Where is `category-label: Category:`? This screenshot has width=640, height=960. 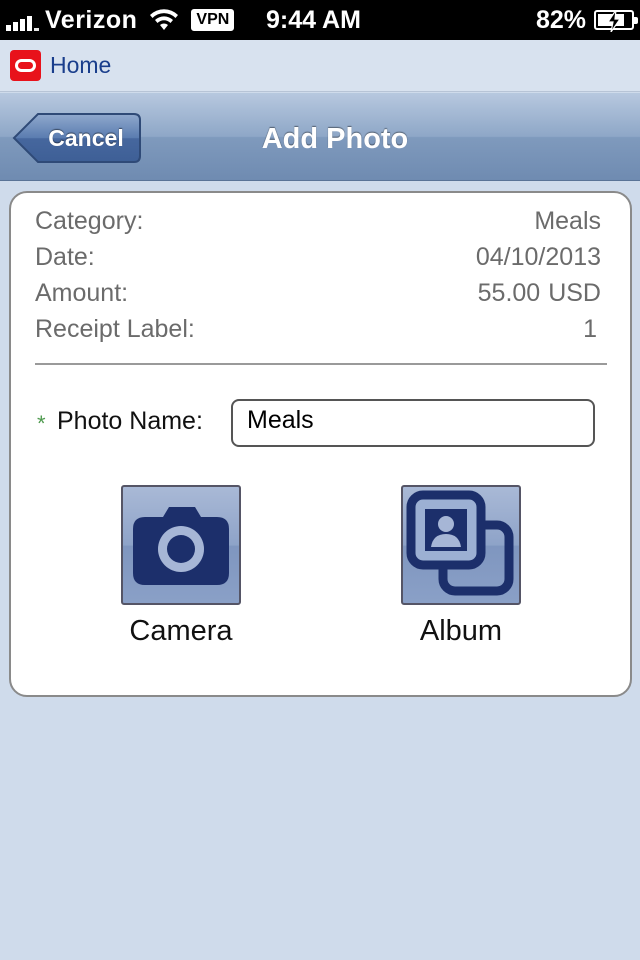
category-label: Category: is located at coordinates (89, 221).